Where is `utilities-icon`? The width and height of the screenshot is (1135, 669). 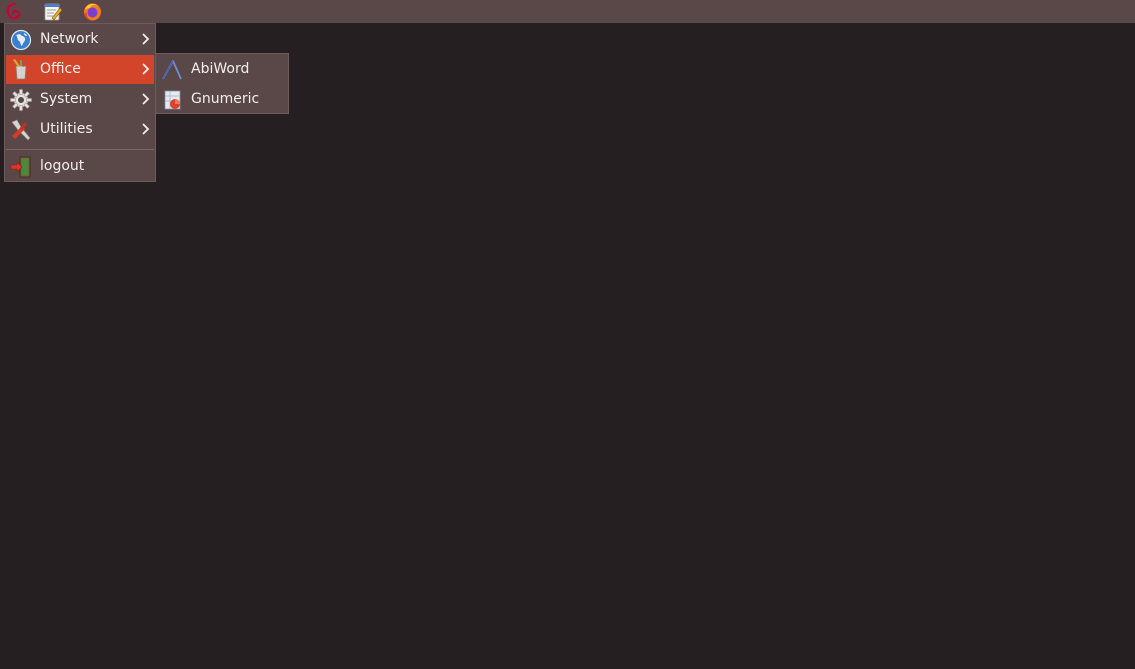 utilities-icon is located at coordinates (21, 130).